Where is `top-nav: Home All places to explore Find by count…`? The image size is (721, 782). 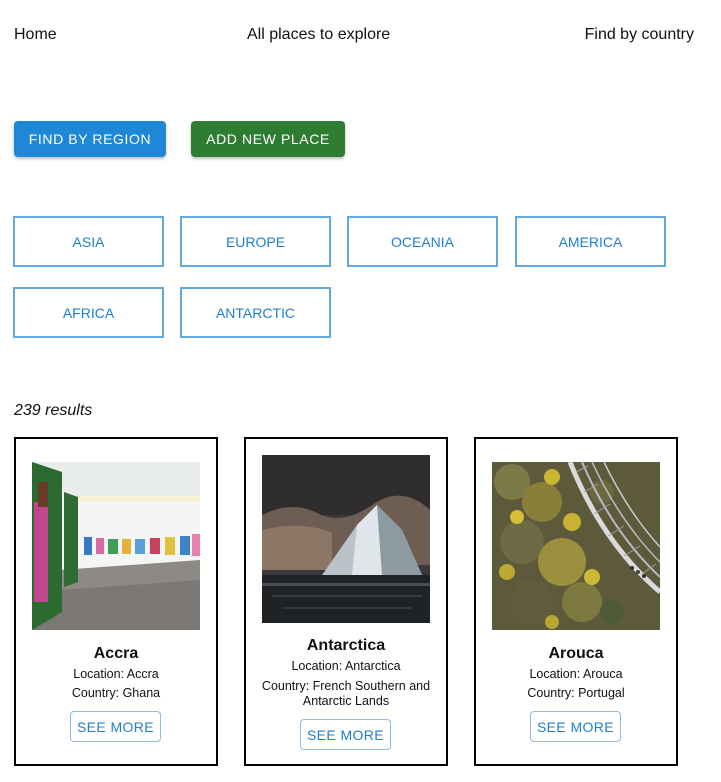 top-nav: Home All places to explore Find by count… is located at coordinates (360, 36).